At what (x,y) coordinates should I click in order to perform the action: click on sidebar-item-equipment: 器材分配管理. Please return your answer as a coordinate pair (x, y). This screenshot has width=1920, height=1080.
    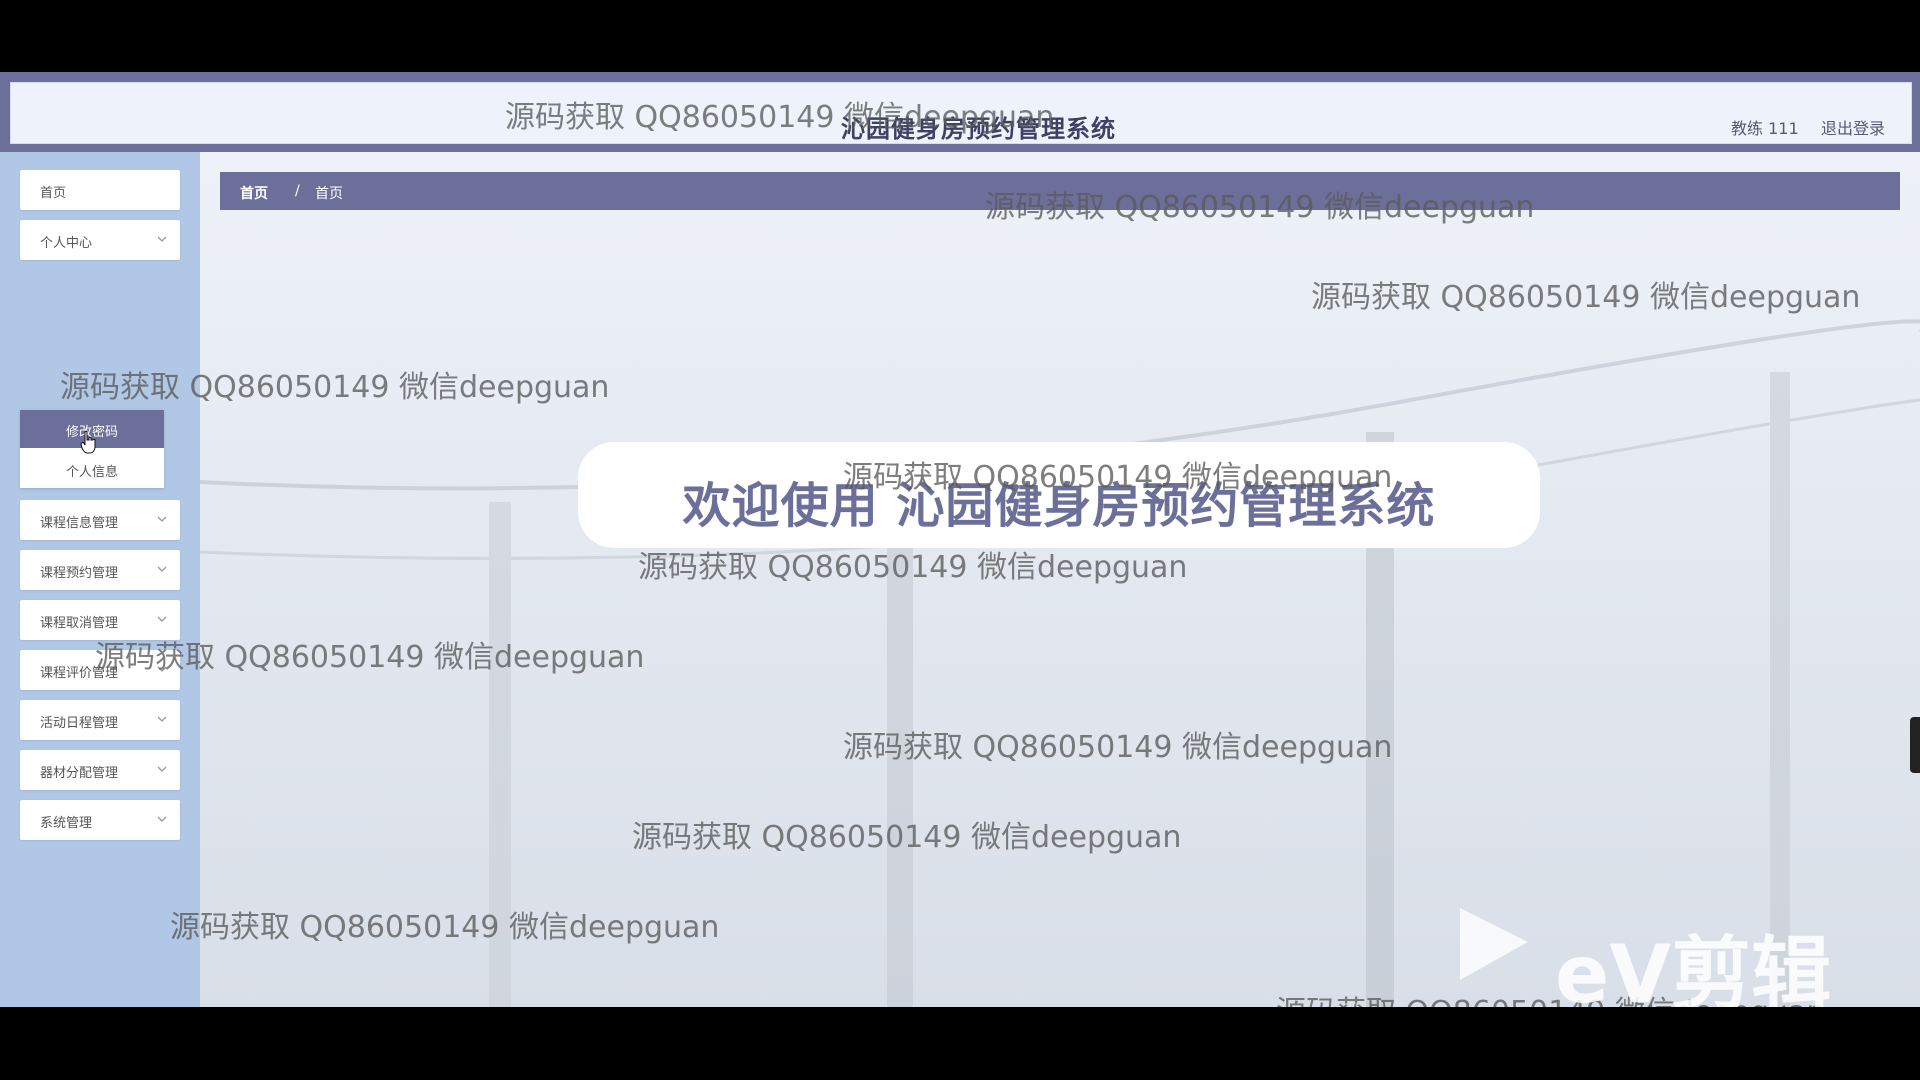
    Looking at the image, I should click on (100, 770).